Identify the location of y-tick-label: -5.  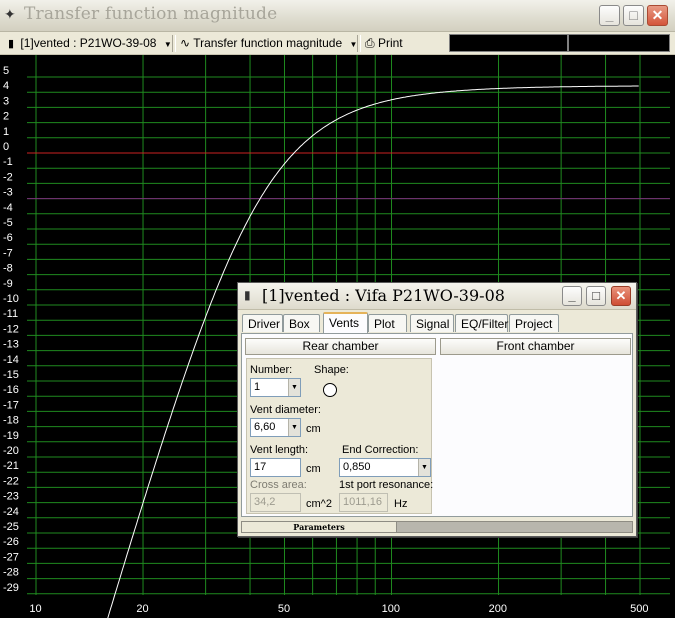
(8, 223).